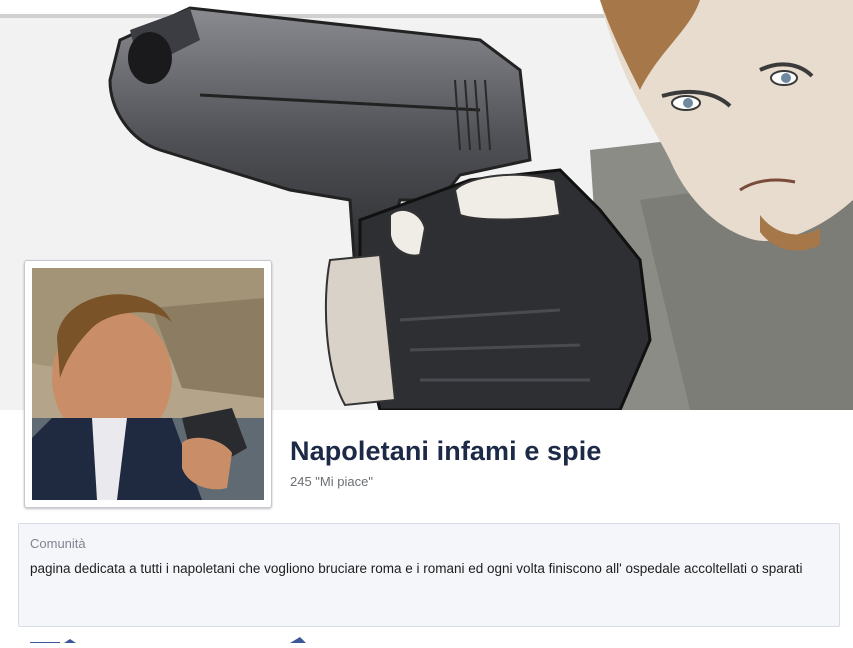 This screenshot has height=648, width=853. Describe the element at coordinates (331, 481) in the screenshot. I see `likes-count: 245 "Mi piace"` at that location.